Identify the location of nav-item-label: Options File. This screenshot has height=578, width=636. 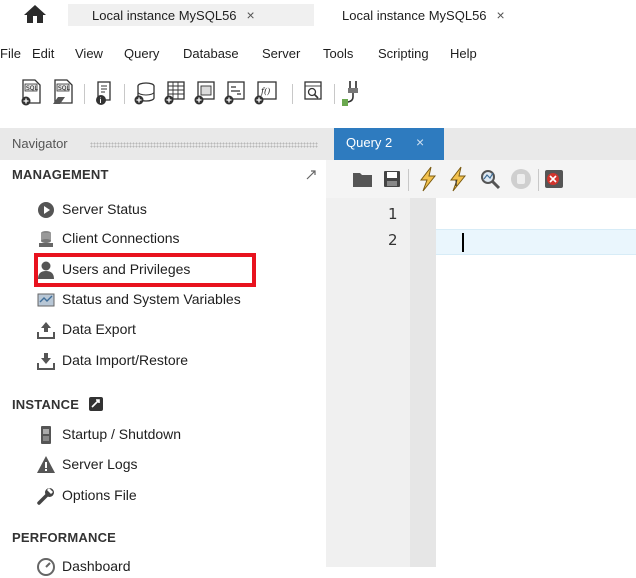
(99, 495).